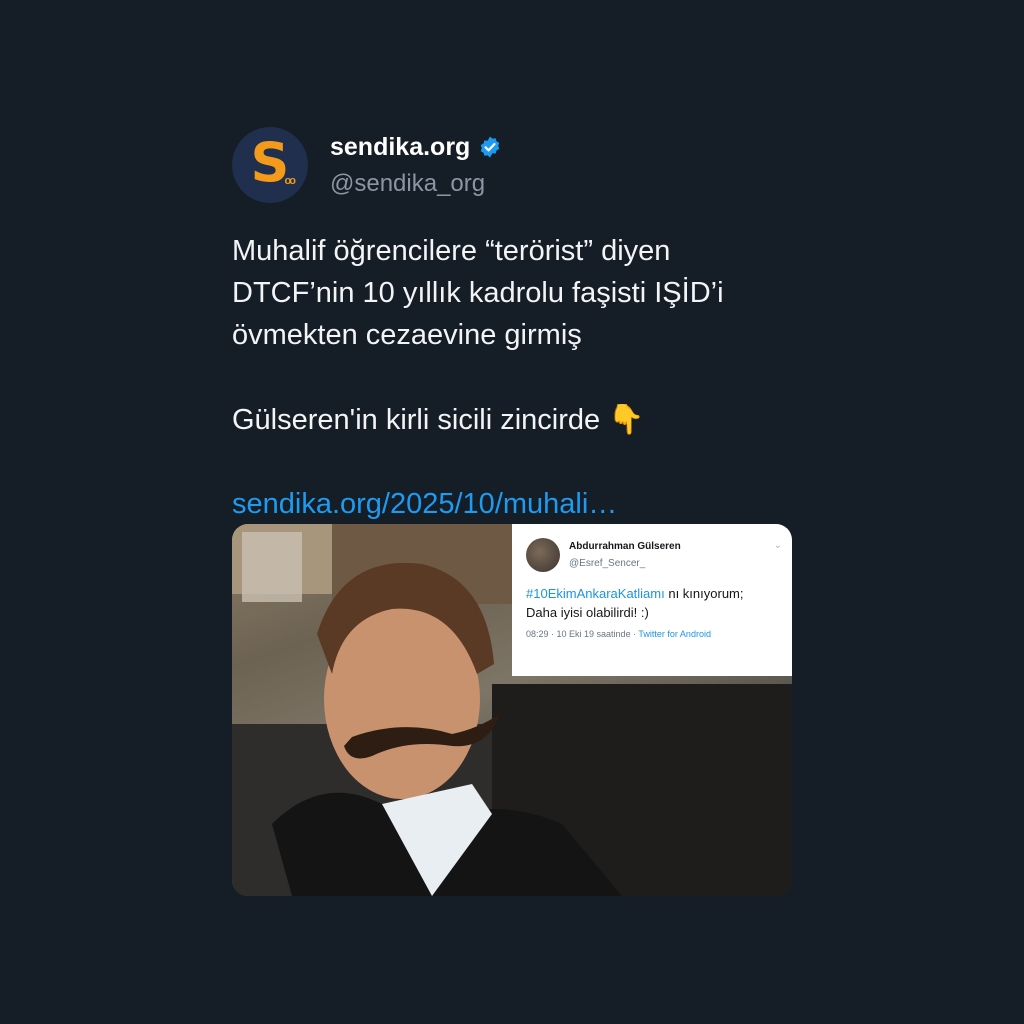 The height and width of the screenshot is (1024, 1024). Describe the element at coordinates (777, 545) in the screenshot. I see `chevron-down-icon: ⌄` at that location.